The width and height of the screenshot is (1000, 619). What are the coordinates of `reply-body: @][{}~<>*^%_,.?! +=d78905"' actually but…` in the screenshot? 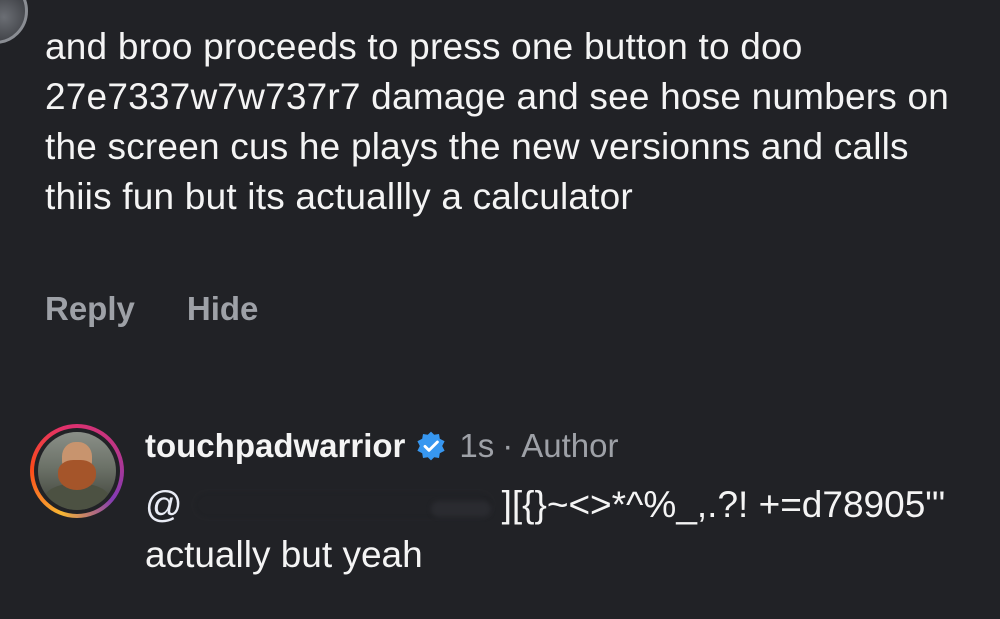 It's located at (555, 530).